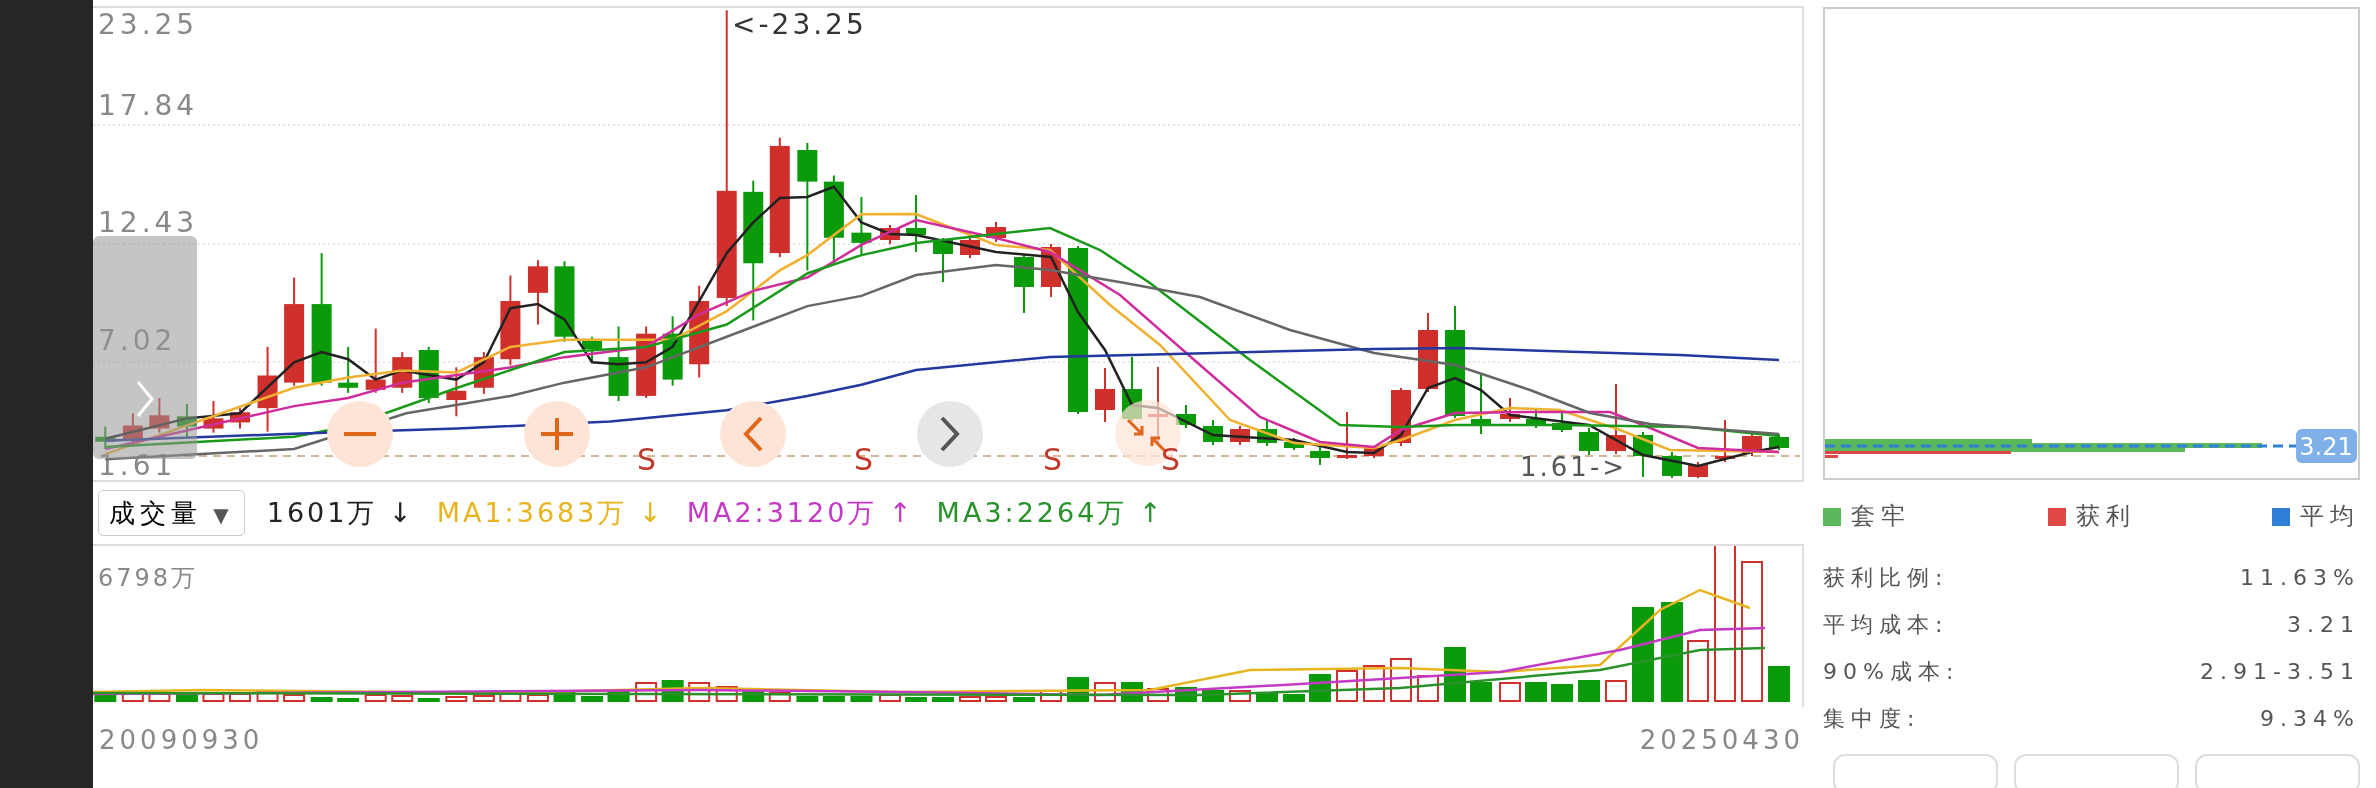  What do you see at coordinates (800, 512) in the screenshot?
I see `volume-indicator: MA2:3120万 ↑` at bounding box center [800, 512].